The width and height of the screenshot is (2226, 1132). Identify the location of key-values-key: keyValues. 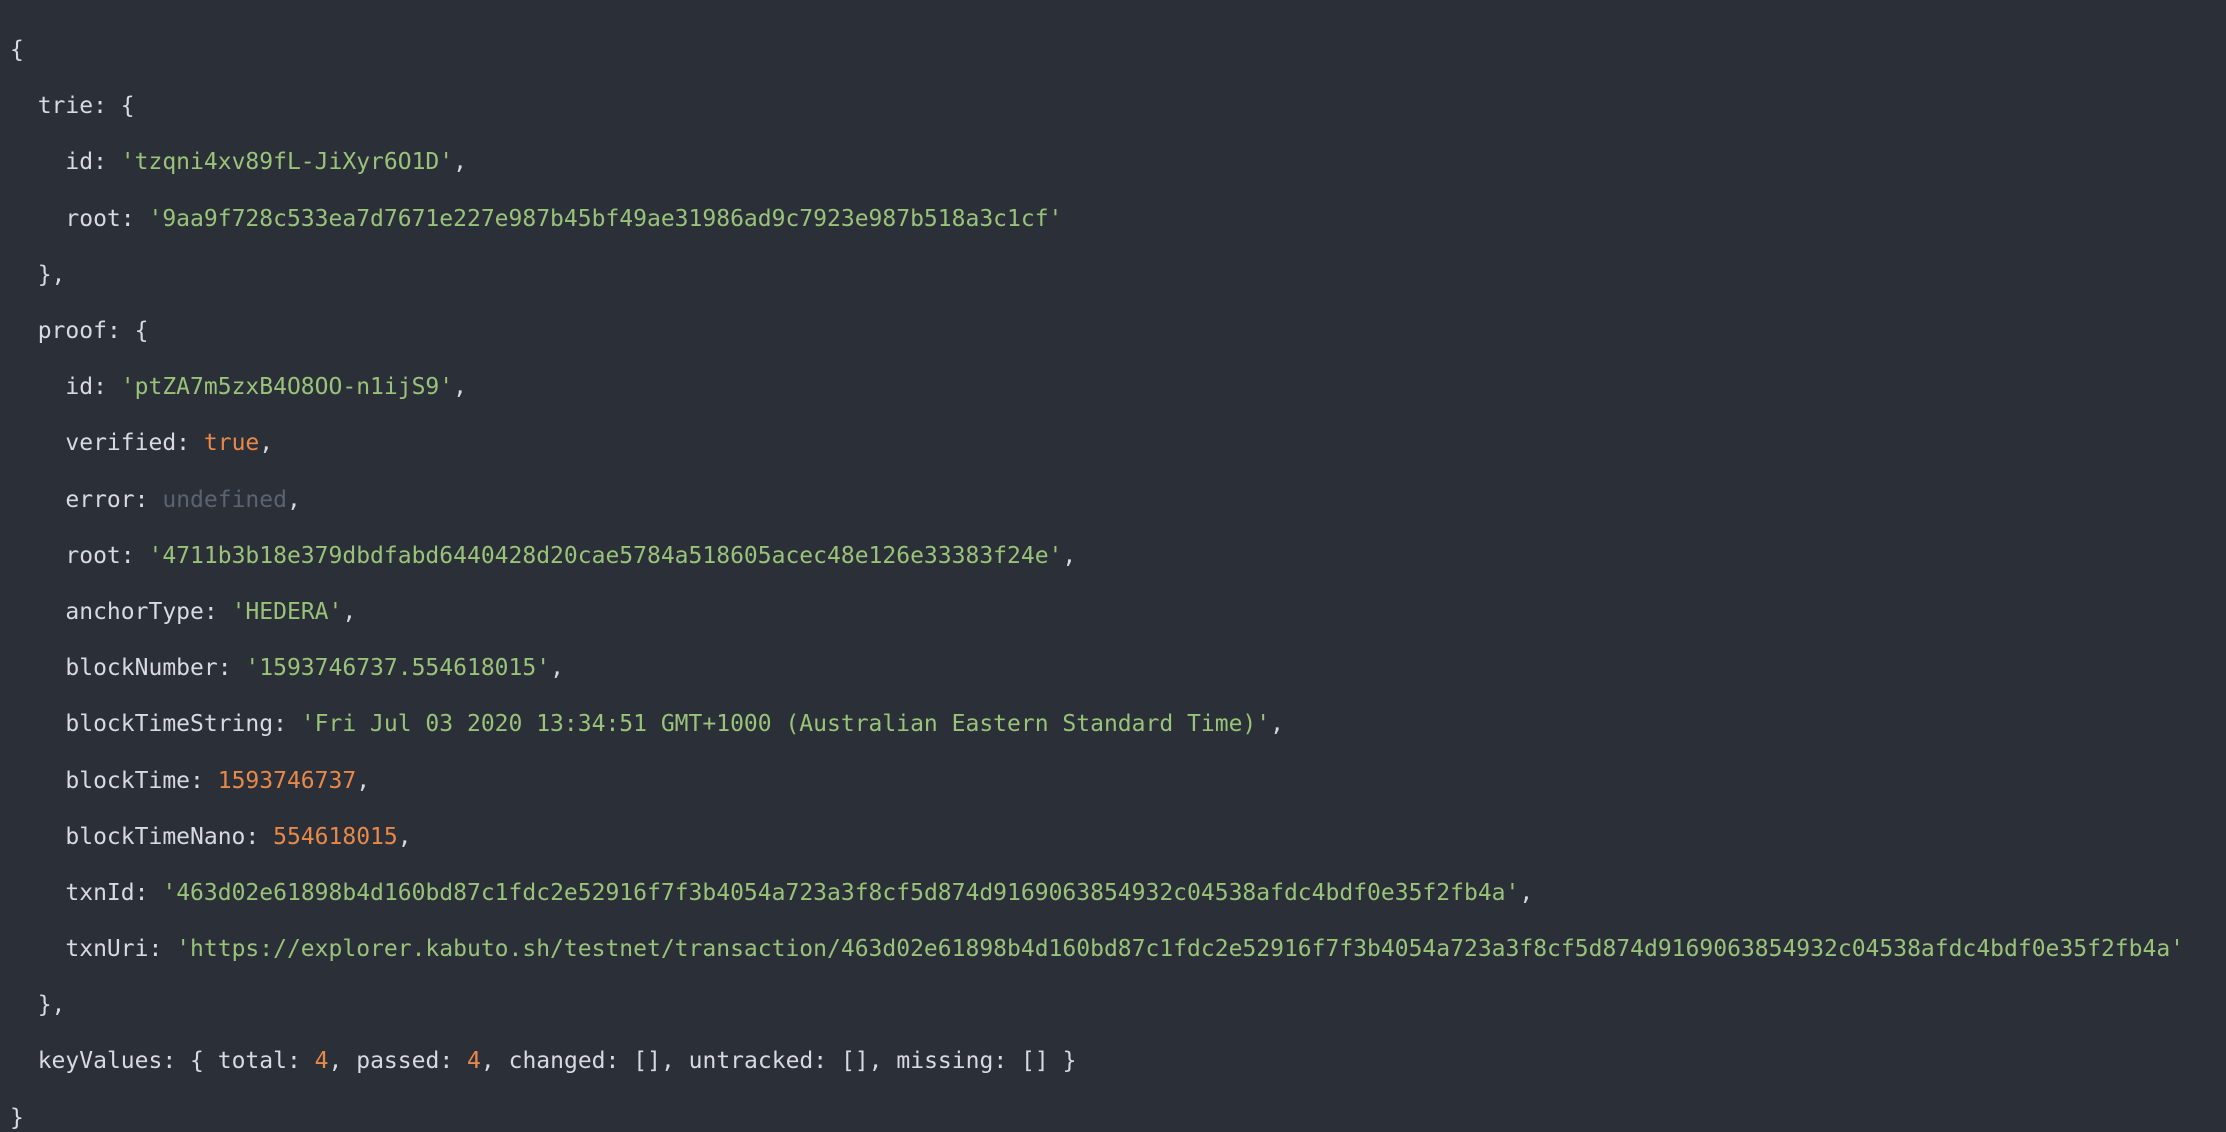
(100, 1061).